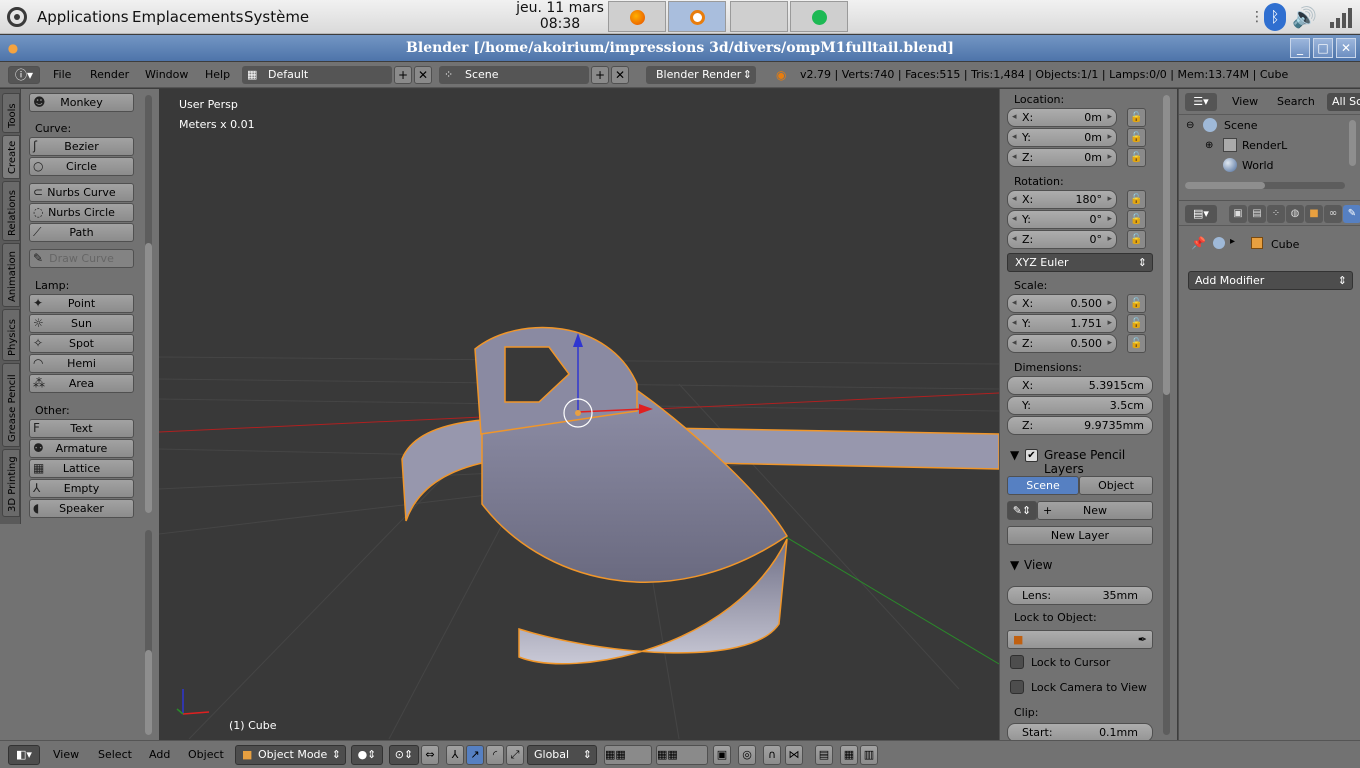 The width and height of the screenshot is (1360, 768). Describe the element at coordinates (81, 146) in the screenshot. I see `add-bezier-button: ʃ Bezier` at that location.